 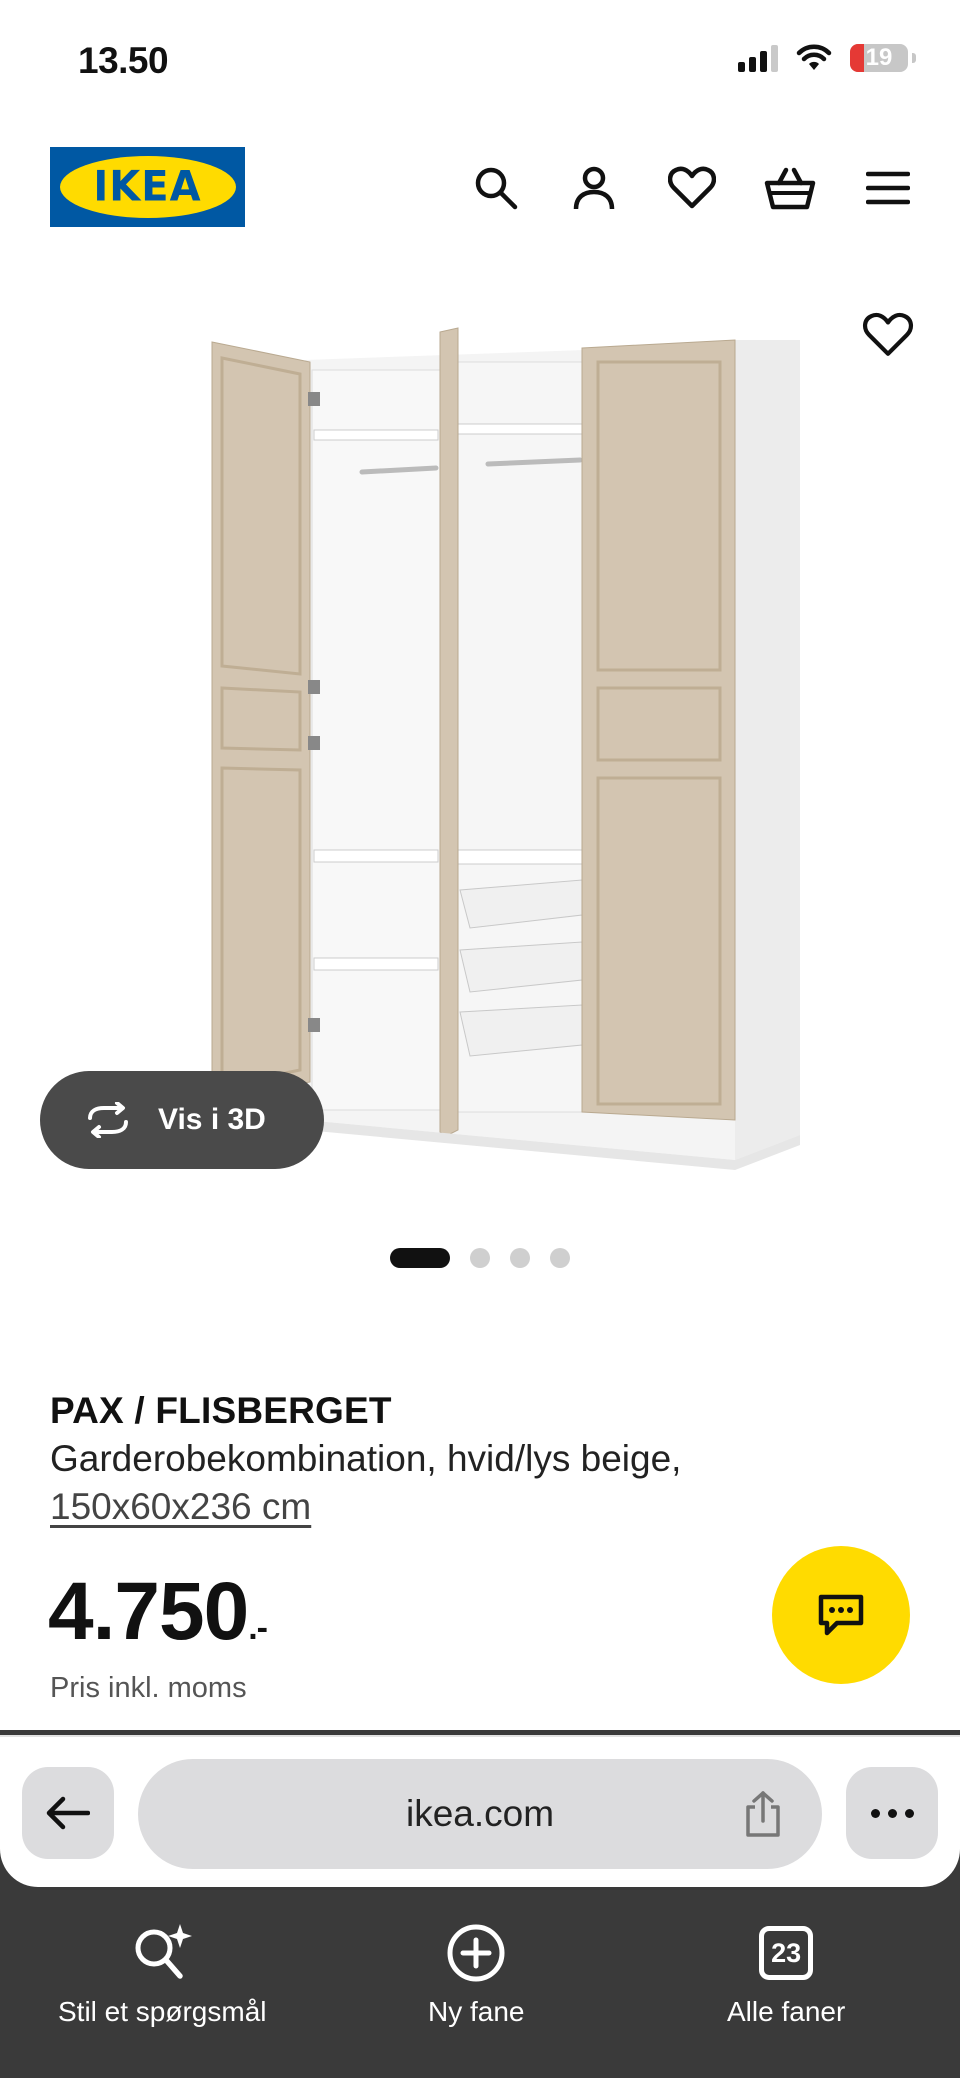 I want to click on product-price: 4.750.-, so click(x=158, y=1612).